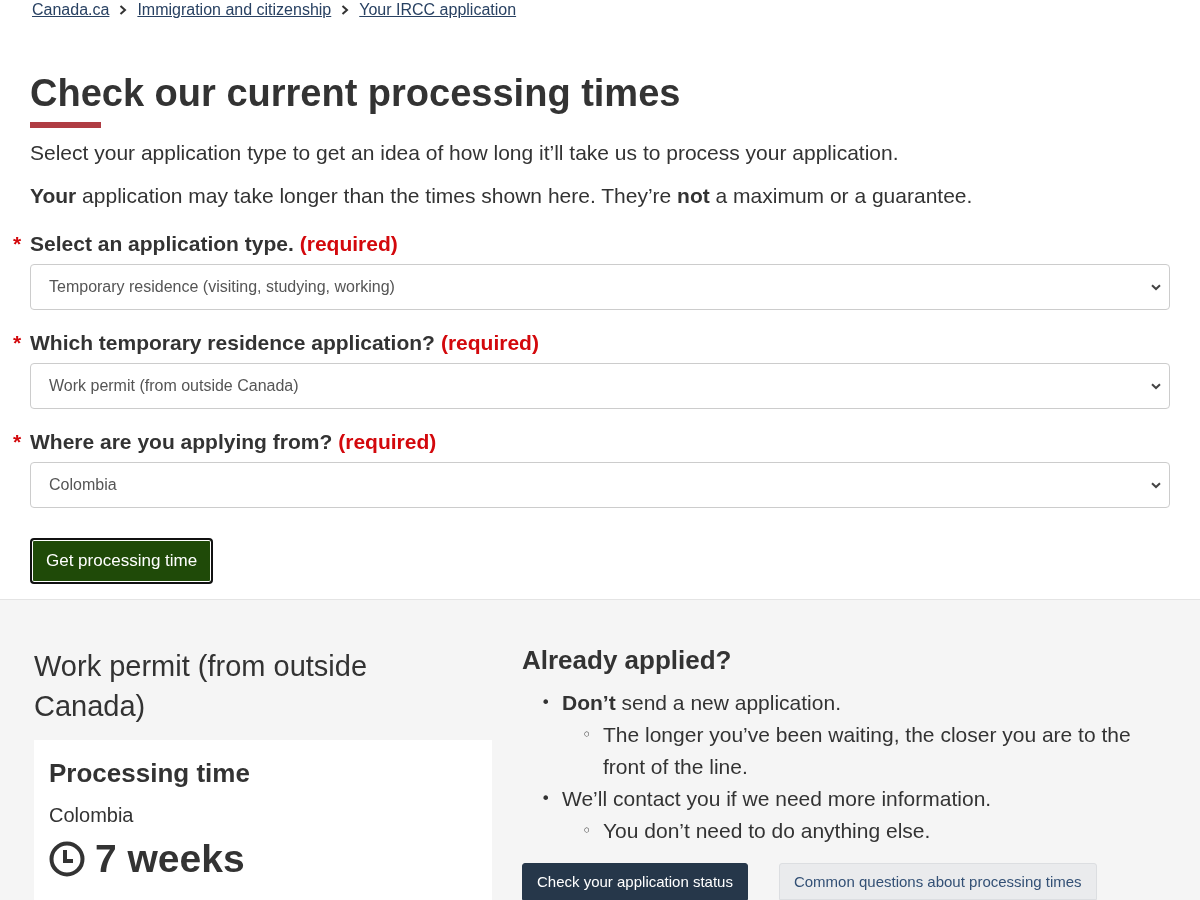 The width and height of the screenshot is (1200, 900). I want to click on breadcrumb-link: Your IRCC application, so click(438, 10).